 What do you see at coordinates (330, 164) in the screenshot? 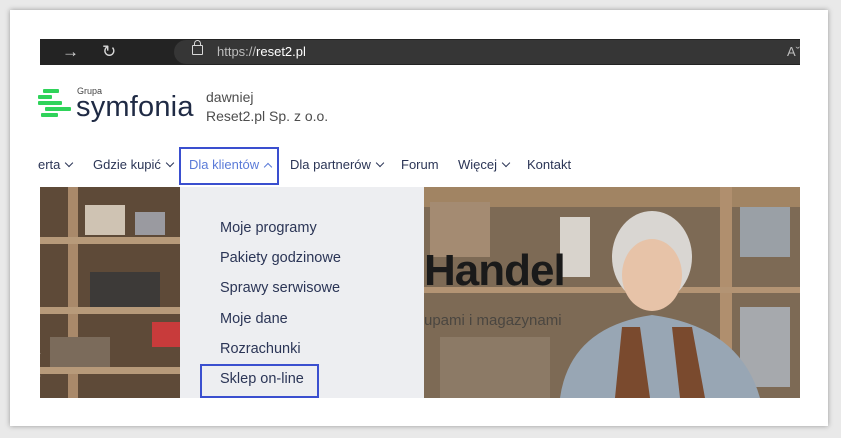
I see `nav-item-label: Dla partnerów` at bounding box center [330, 164].